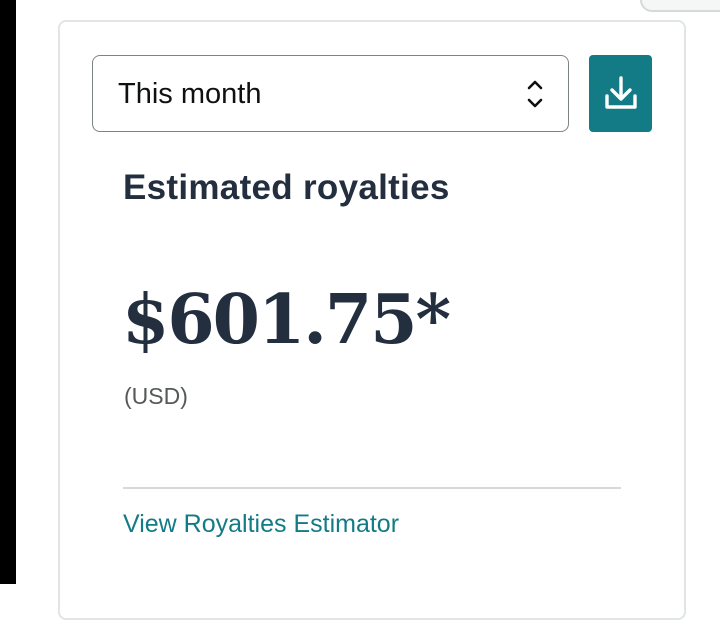 The width and height of the screenshot is (720, 620). Describe the element at coordinates (372, 488) in the screenshot. I see `divider` at that location.